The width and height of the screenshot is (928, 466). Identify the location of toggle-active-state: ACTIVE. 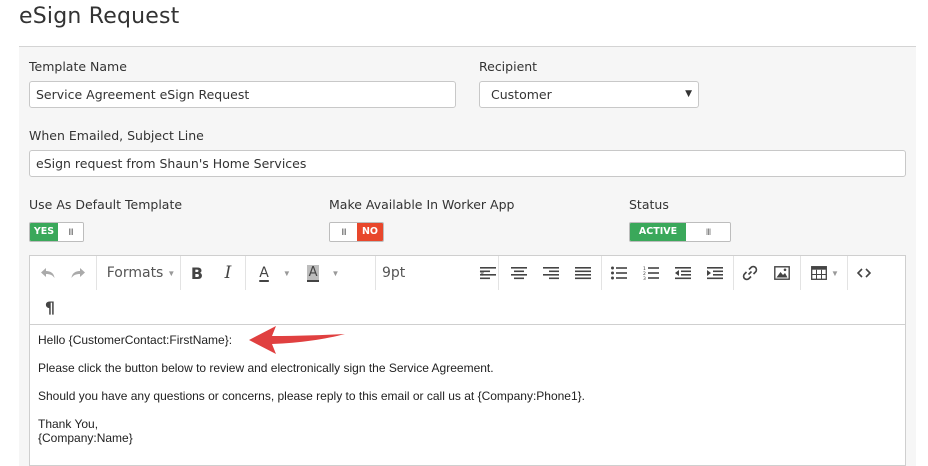
(658, 232).